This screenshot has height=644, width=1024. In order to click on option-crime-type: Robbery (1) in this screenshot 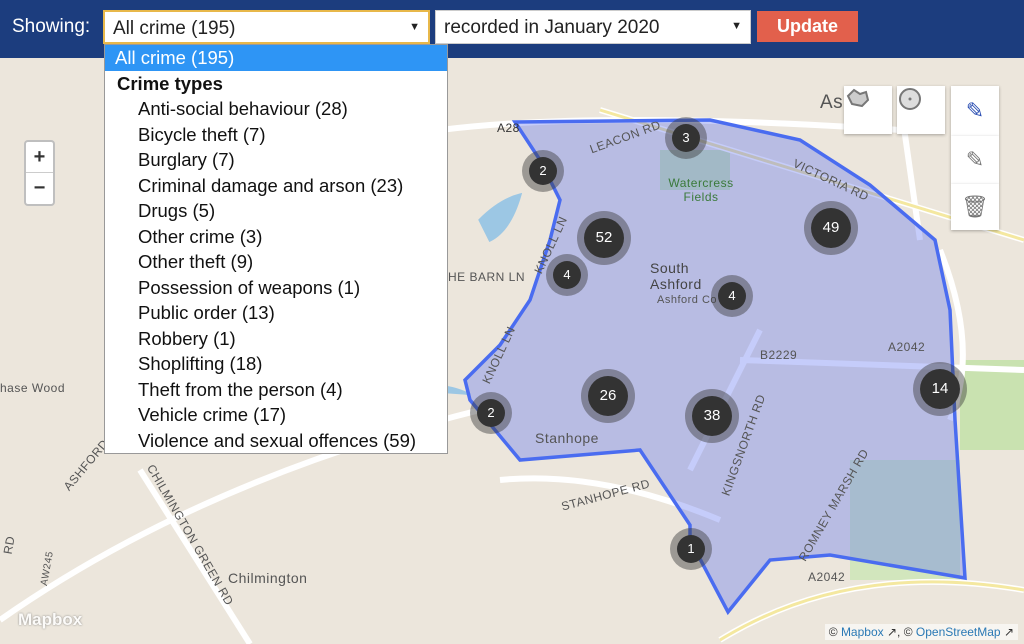, I will do `click(276, 339)`.